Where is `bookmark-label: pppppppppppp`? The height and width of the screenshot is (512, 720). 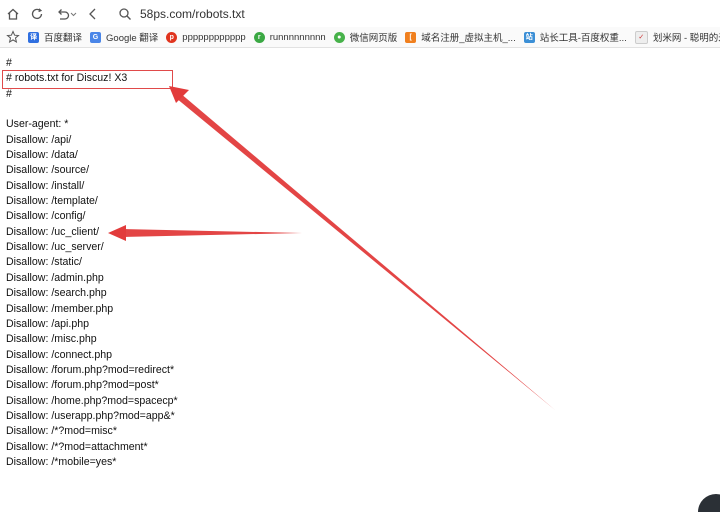
bookmark-label: pppppppppppp is located at coordinates (214, 37).